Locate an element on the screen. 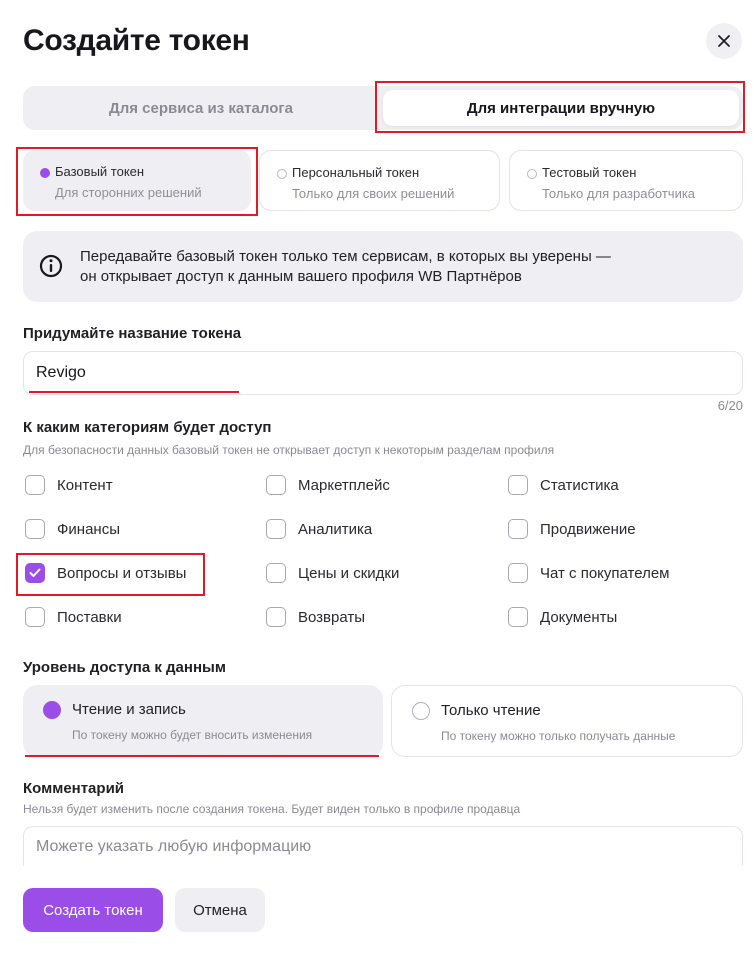 The height and width of the screenshot is (954, 754). token-type-subtitle: Только для своих решений is located at coordinates (373, 193).